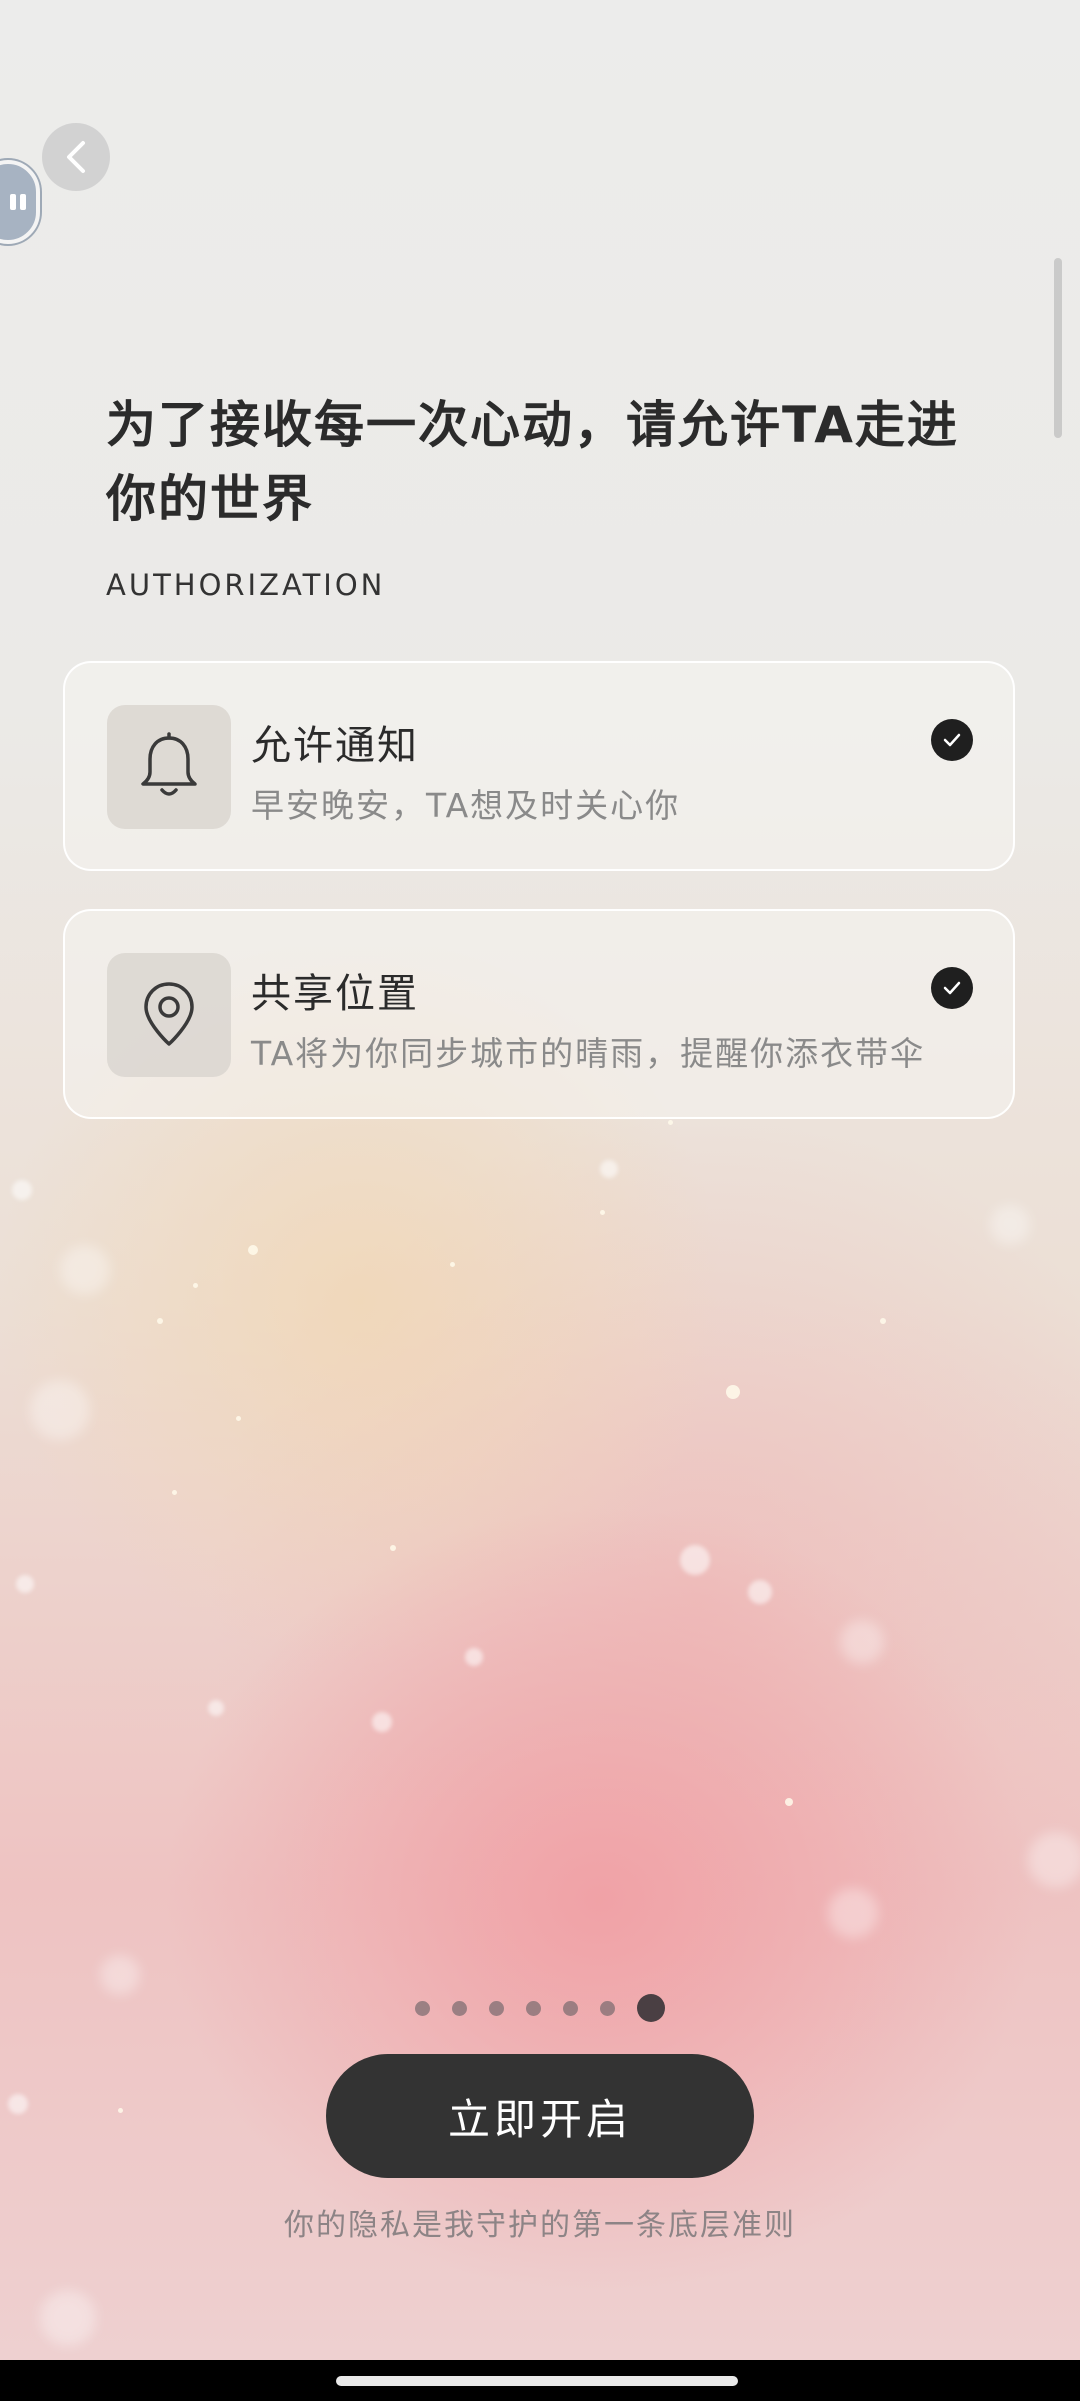 This screenshot has width=1080, height=2401. Describe the element at coordinates (466, 805) in the screenshot. I see `permission-description: 早安晚安，TA想及时关心你` at that location.